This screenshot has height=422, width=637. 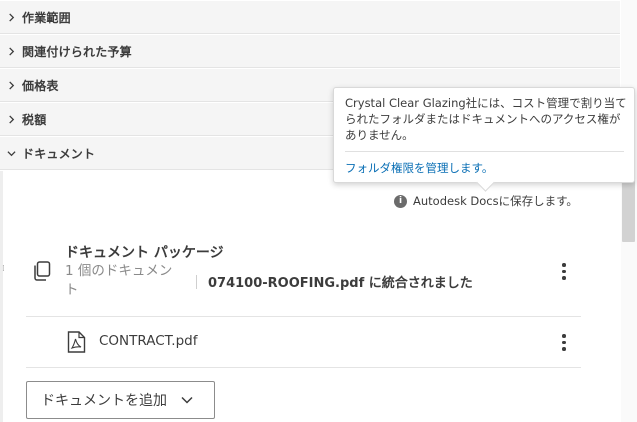 I want to click on save-location-text: Autodesk Docsに保存します。, so click(x=495, y=201).